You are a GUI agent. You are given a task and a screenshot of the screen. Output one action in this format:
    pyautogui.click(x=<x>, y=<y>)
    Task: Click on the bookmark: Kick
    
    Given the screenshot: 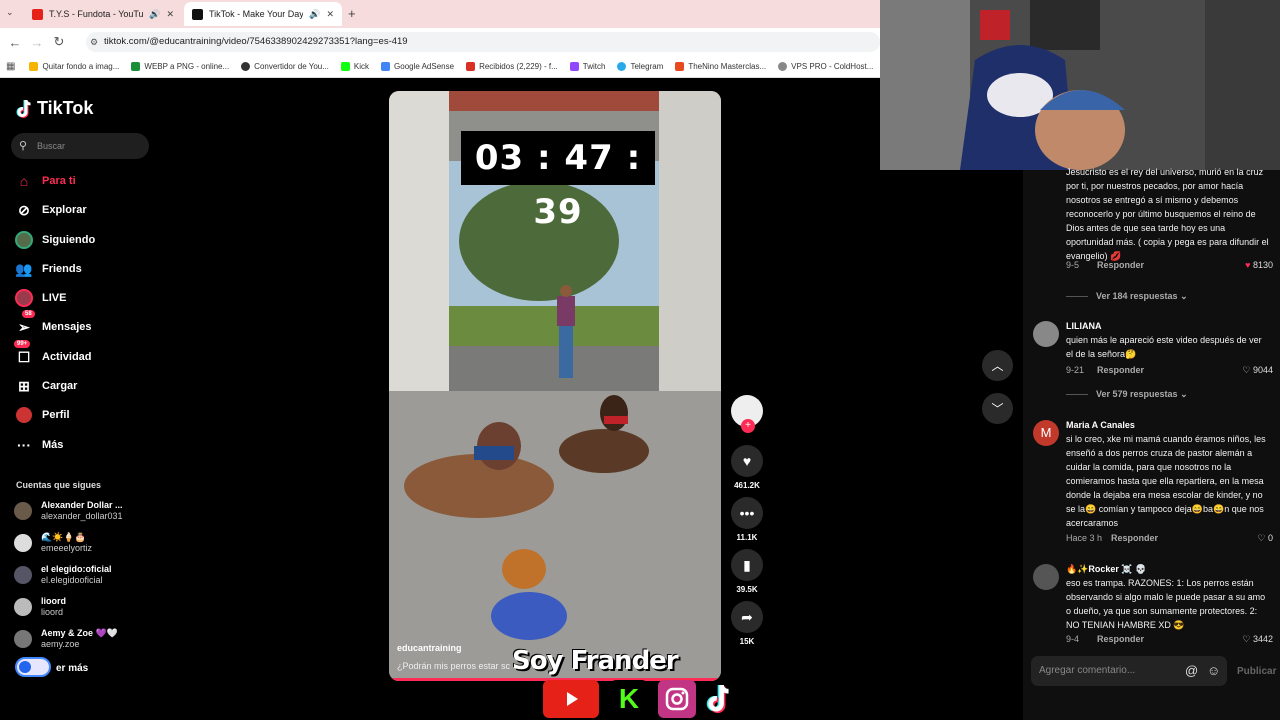 What is the action you would take?
    pyautogui.click(x=354, y=66)
    